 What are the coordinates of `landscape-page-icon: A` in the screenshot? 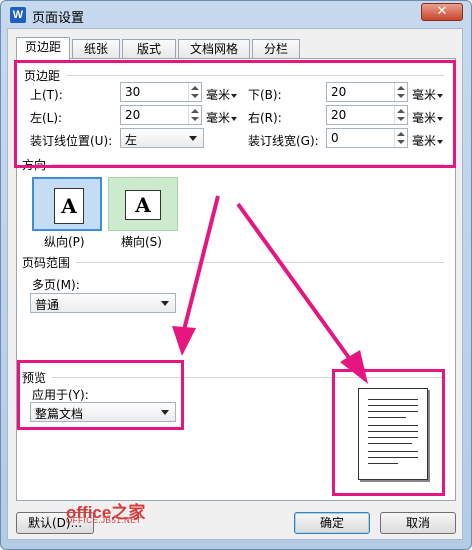 It's located at (143, 205).